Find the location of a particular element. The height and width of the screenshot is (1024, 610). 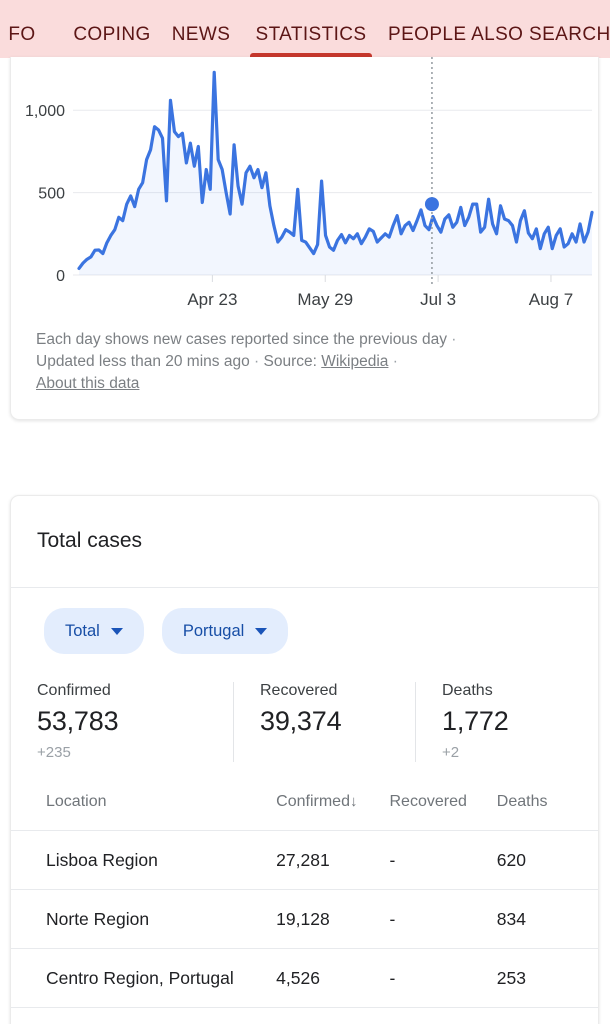

summary-metric-delta is located at coordinates (326, 753).